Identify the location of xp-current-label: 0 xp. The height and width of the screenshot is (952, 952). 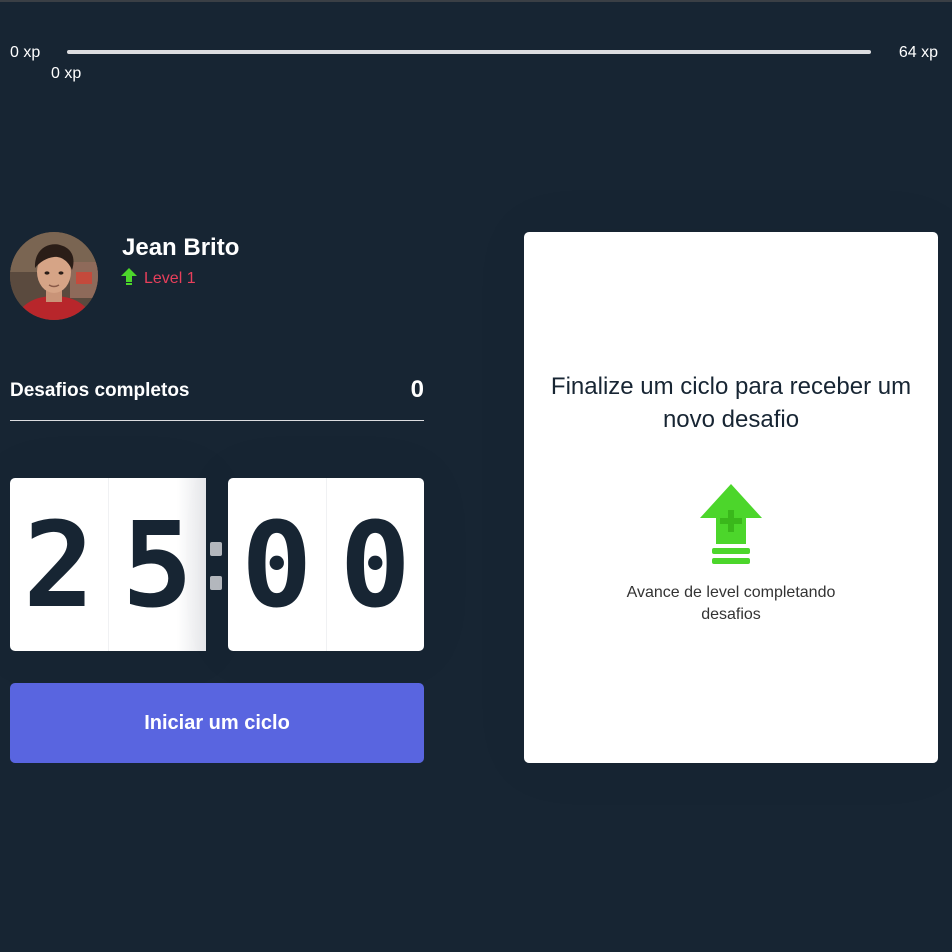
(66, 73).